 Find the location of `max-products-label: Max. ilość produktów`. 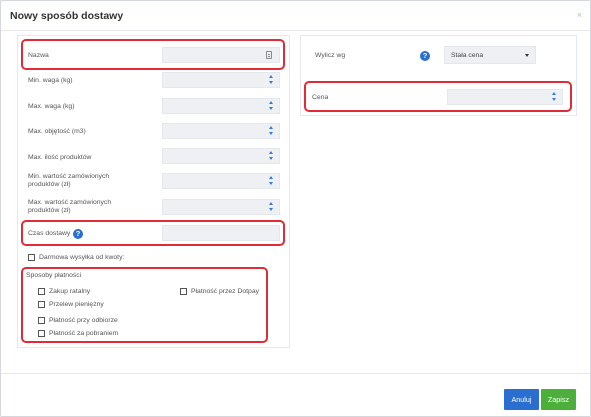

max-products-label: Max. ilość produktów is located at coordinates (60, 157).